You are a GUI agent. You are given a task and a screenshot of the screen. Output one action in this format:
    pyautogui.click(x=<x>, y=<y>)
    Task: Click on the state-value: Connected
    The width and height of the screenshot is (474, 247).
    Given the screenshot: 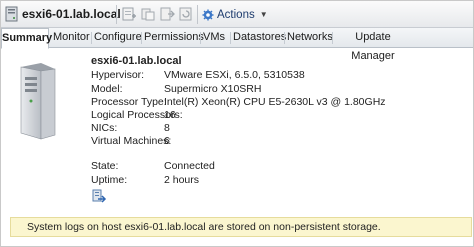 What is the action you would take?
    pyautogui.click(x=189, y=166)
    